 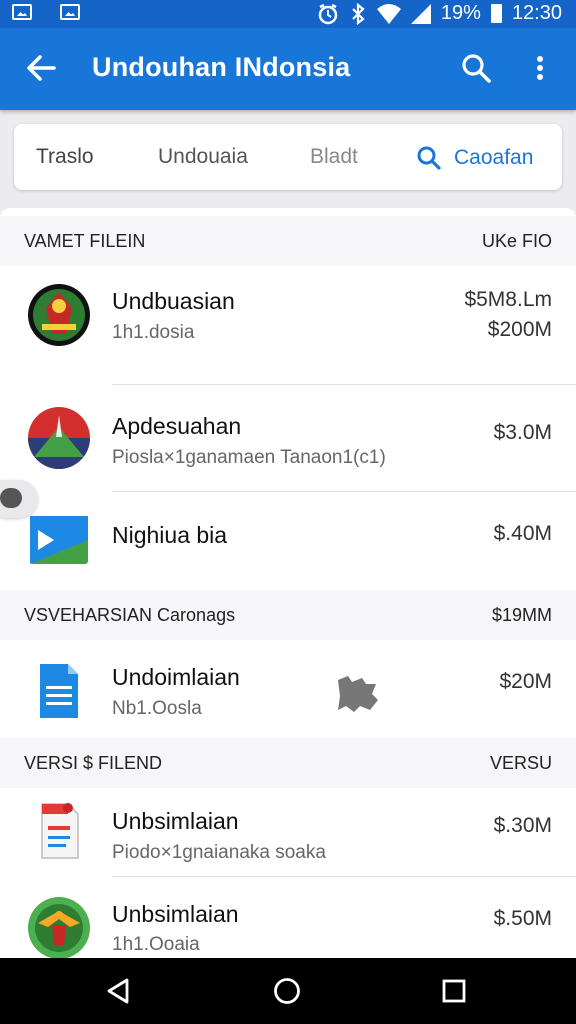 I want to click on section-column-label: $19MM, so click(x=521, y=615).